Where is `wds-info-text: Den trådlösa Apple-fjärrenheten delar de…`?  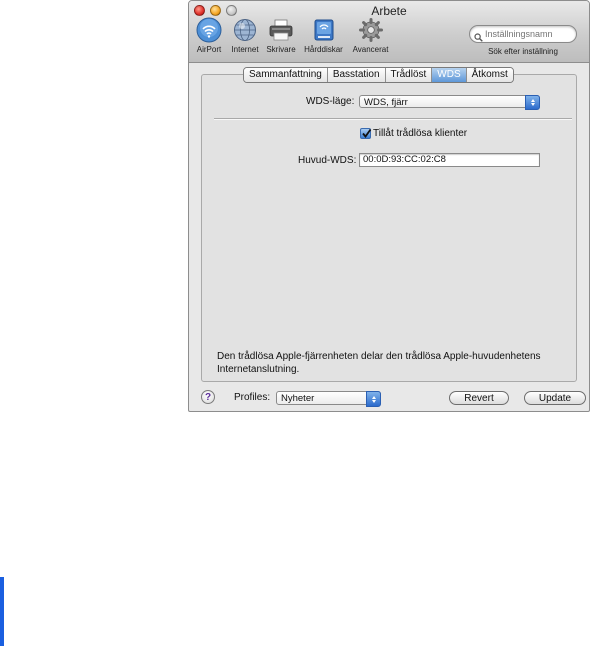
wds-info-text: Den trådlösa Apple-fjärrenheten delar de… is located at coordinates (379, 363).